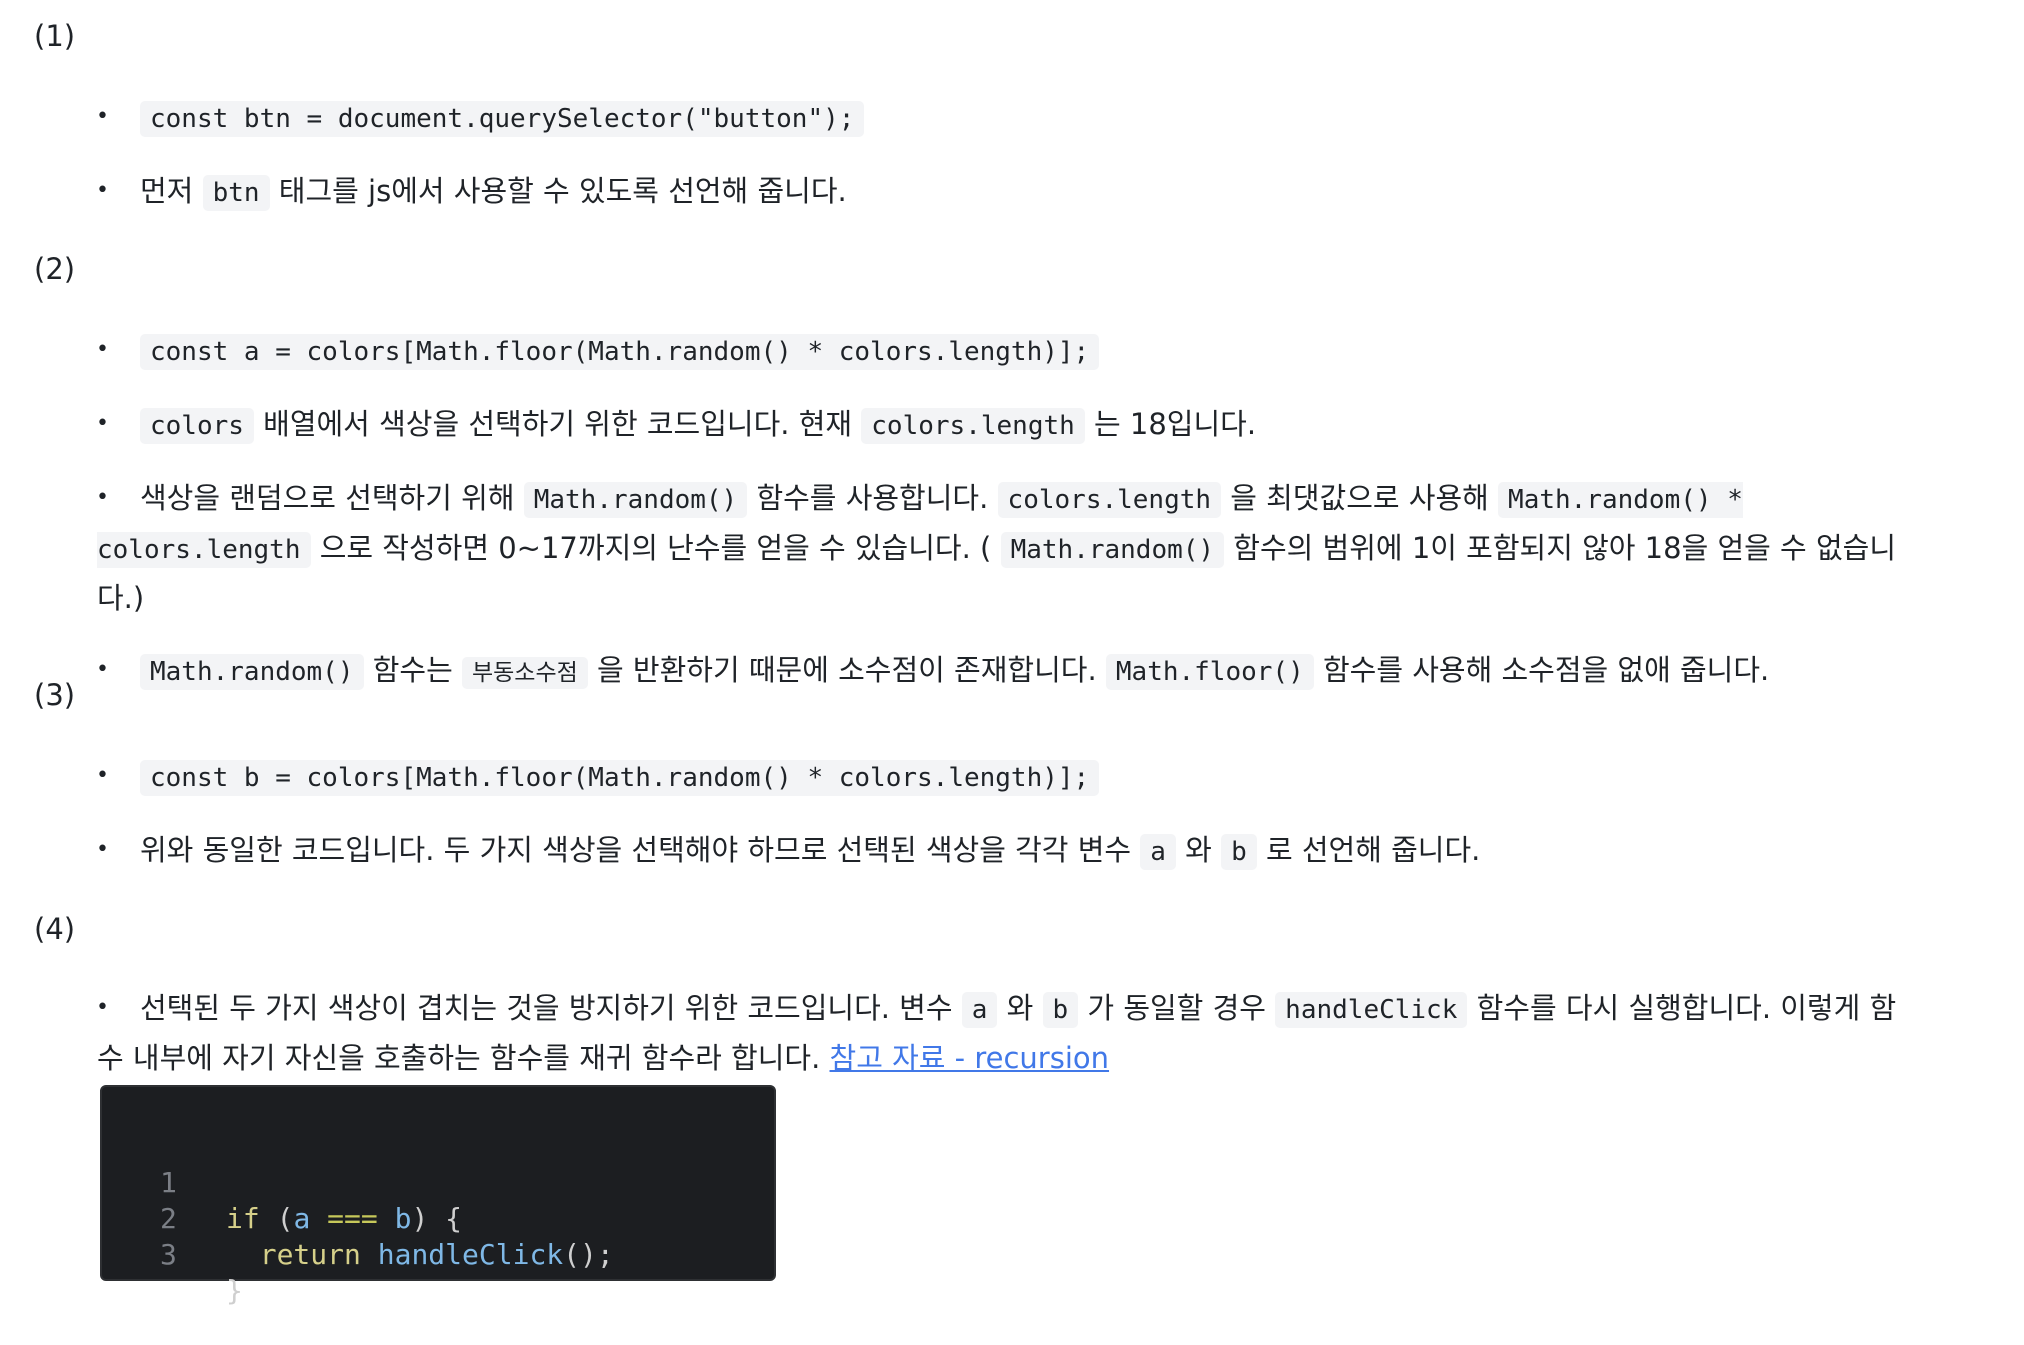 The width and height of the screenshot is (2024, 1345). Describe the element at coordinates (655, 548) in the screenshot. I see `text: 으로 작성하면 0~17까지의 난수를 얻을 수 있습니다. (` at that location.